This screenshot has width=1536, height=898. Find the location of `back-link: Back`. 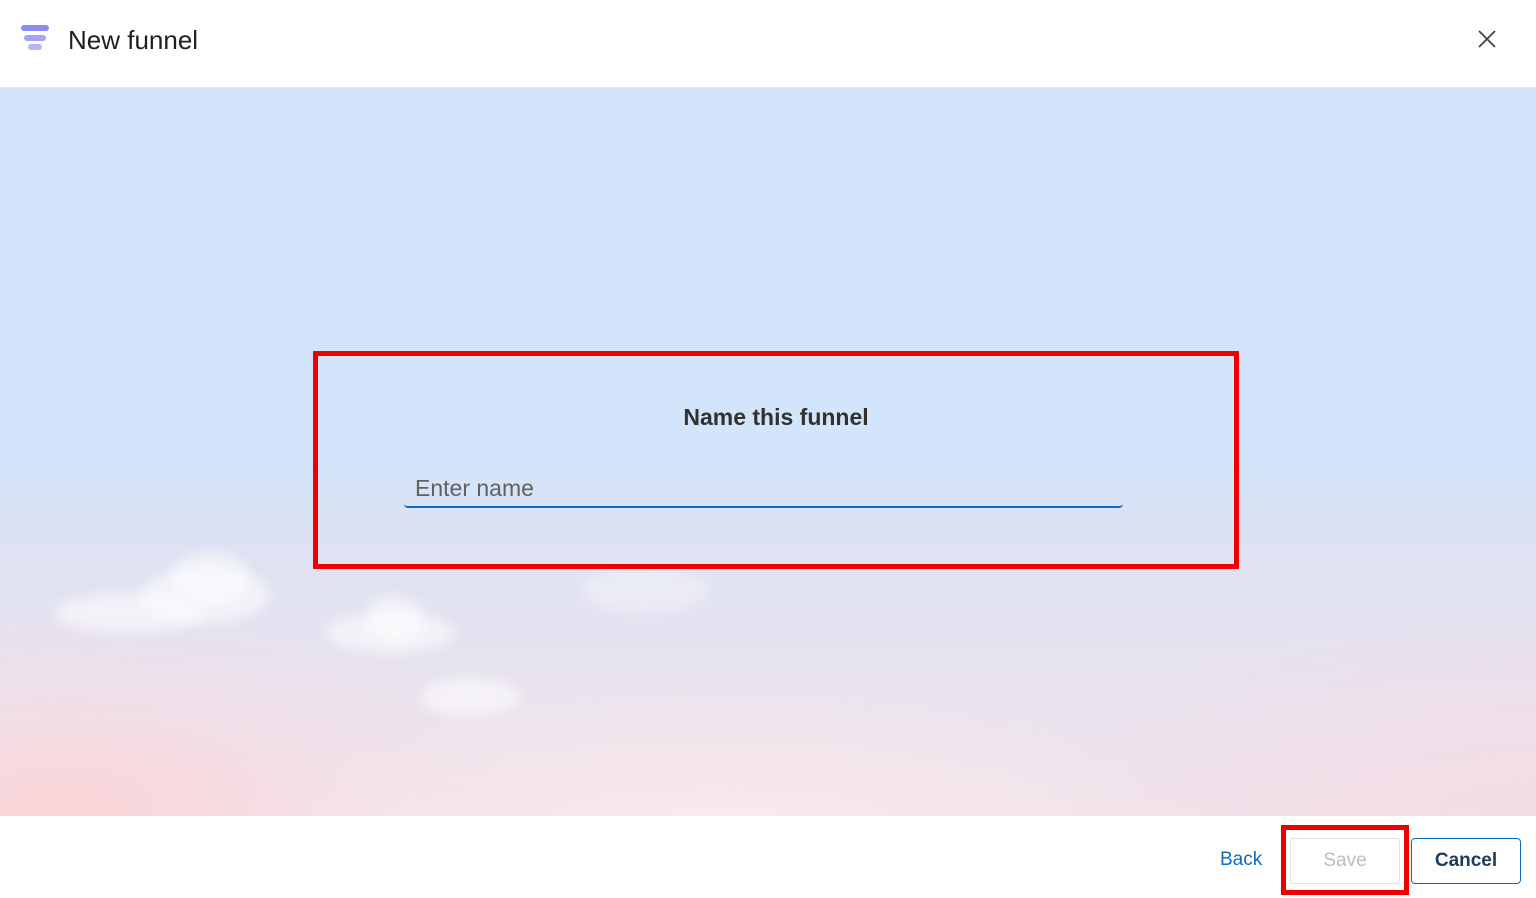

back-link: Back is located at coordinates (1241, 860).